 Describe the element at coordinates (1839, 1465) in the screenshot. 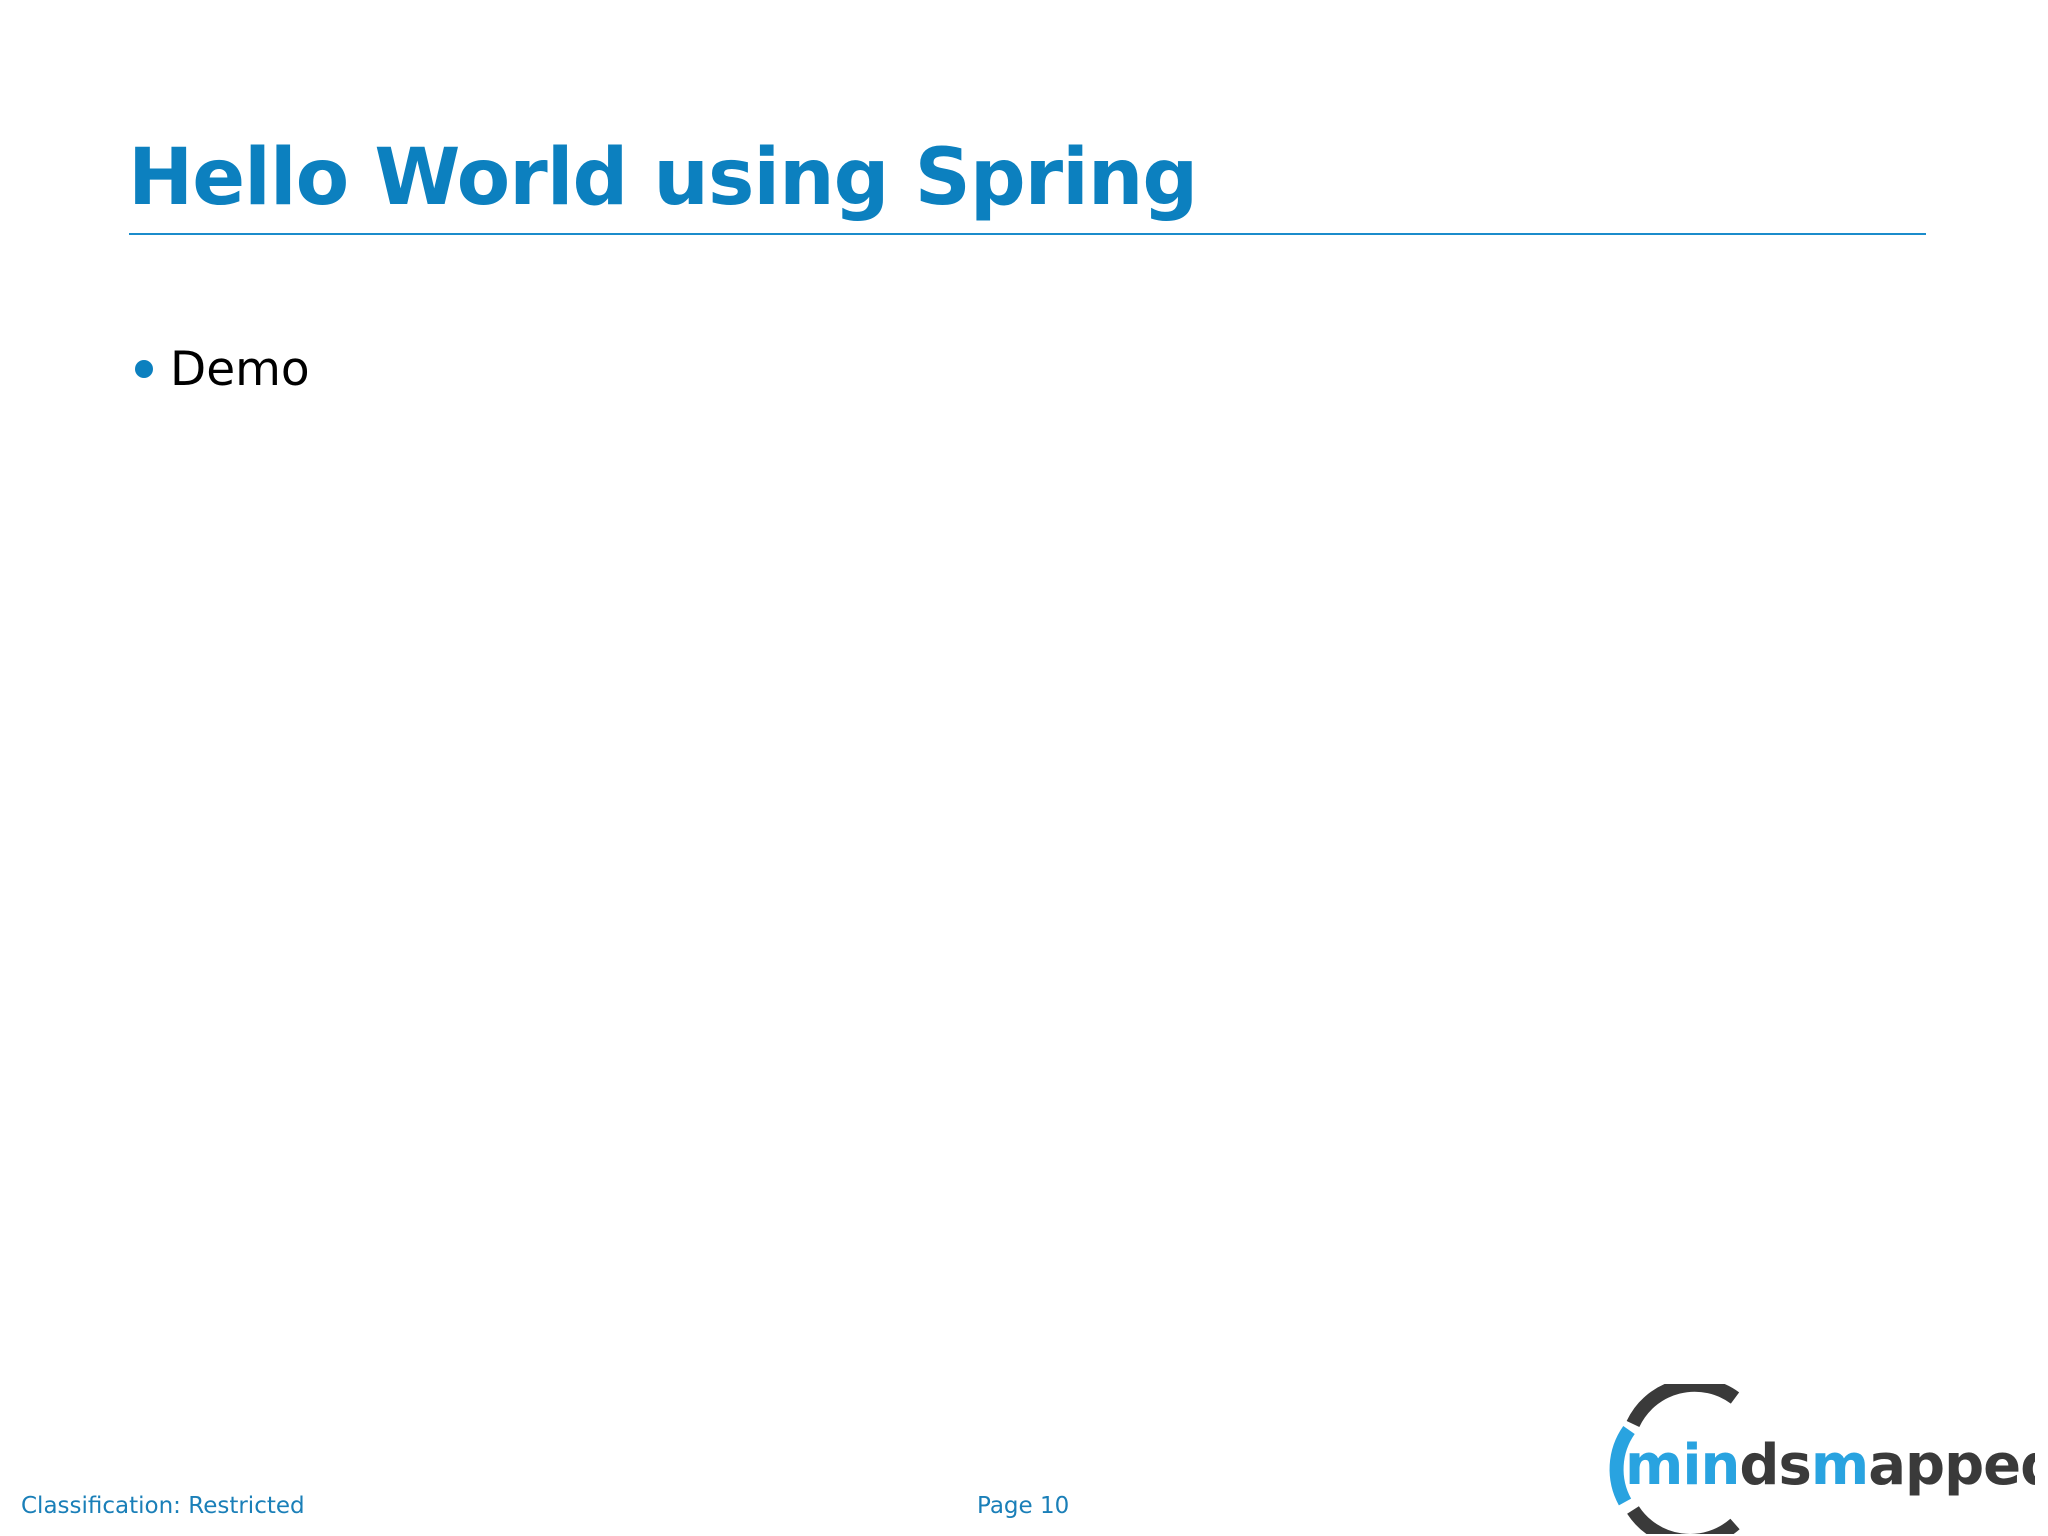

I see `logo-text-part3: m` at that location.